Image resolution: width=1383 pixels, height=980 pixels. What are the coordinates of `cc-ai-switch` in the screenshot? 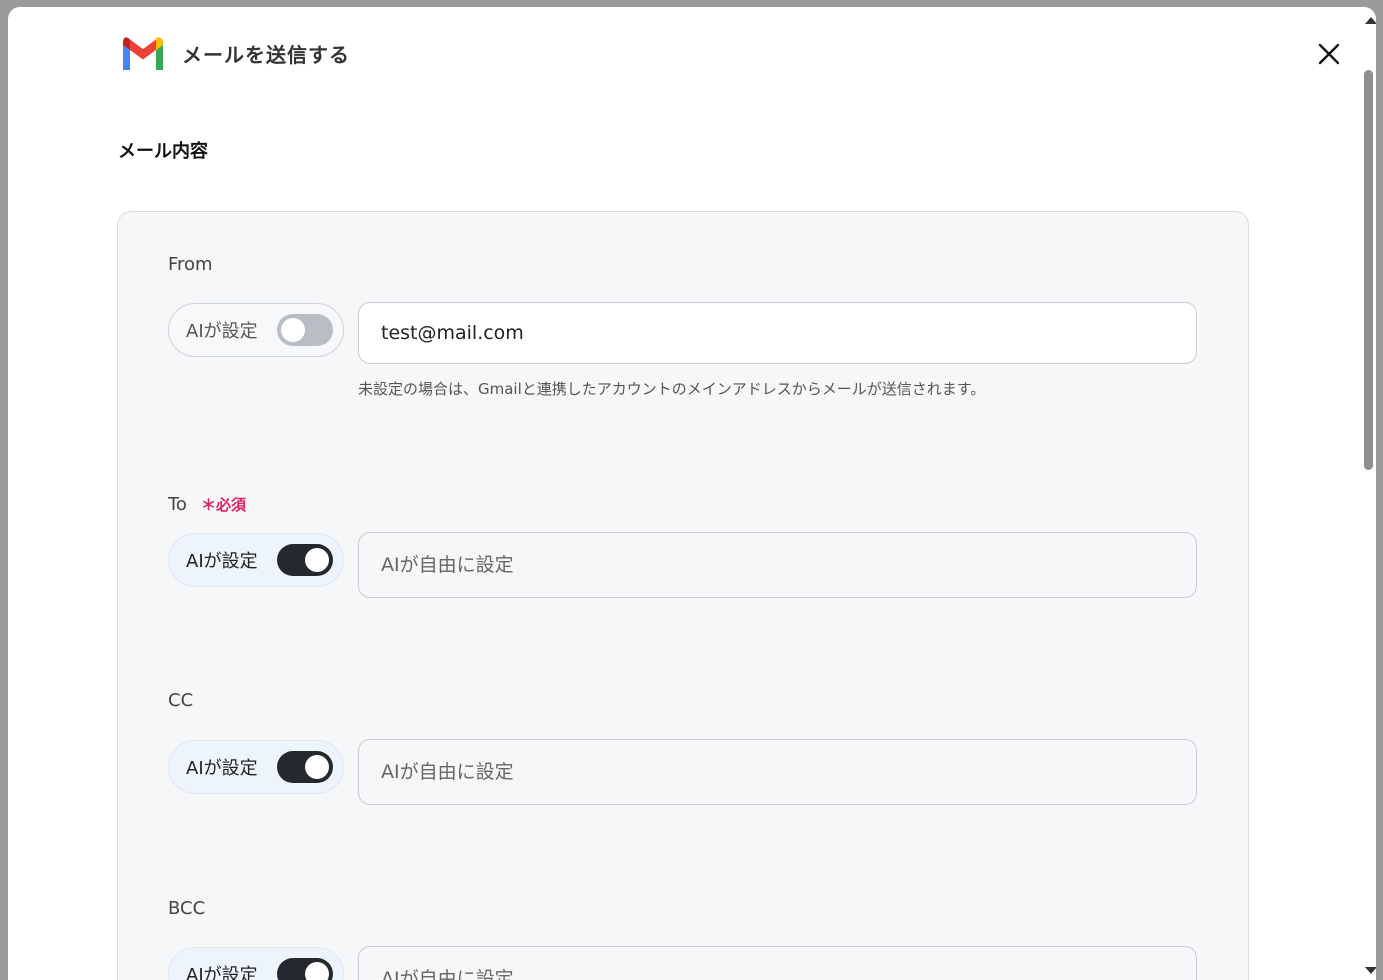 It's located at (305, 767).